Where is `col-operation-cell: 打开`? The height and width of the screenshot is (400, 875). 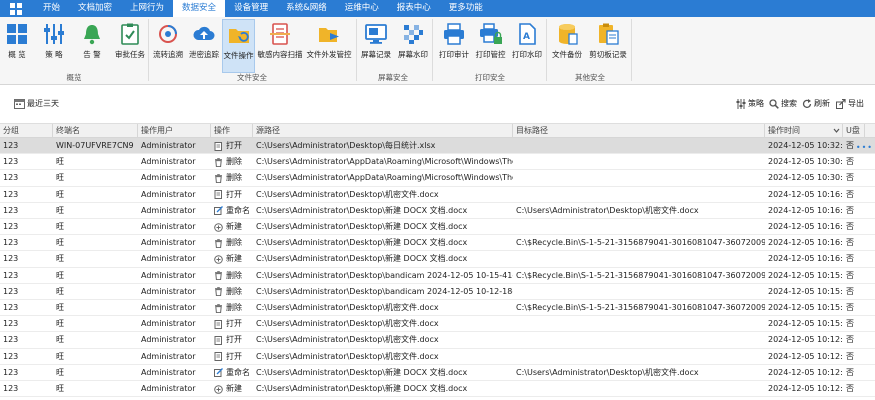
col-operation-cell: 打开 is located at coordinates (232, 324).